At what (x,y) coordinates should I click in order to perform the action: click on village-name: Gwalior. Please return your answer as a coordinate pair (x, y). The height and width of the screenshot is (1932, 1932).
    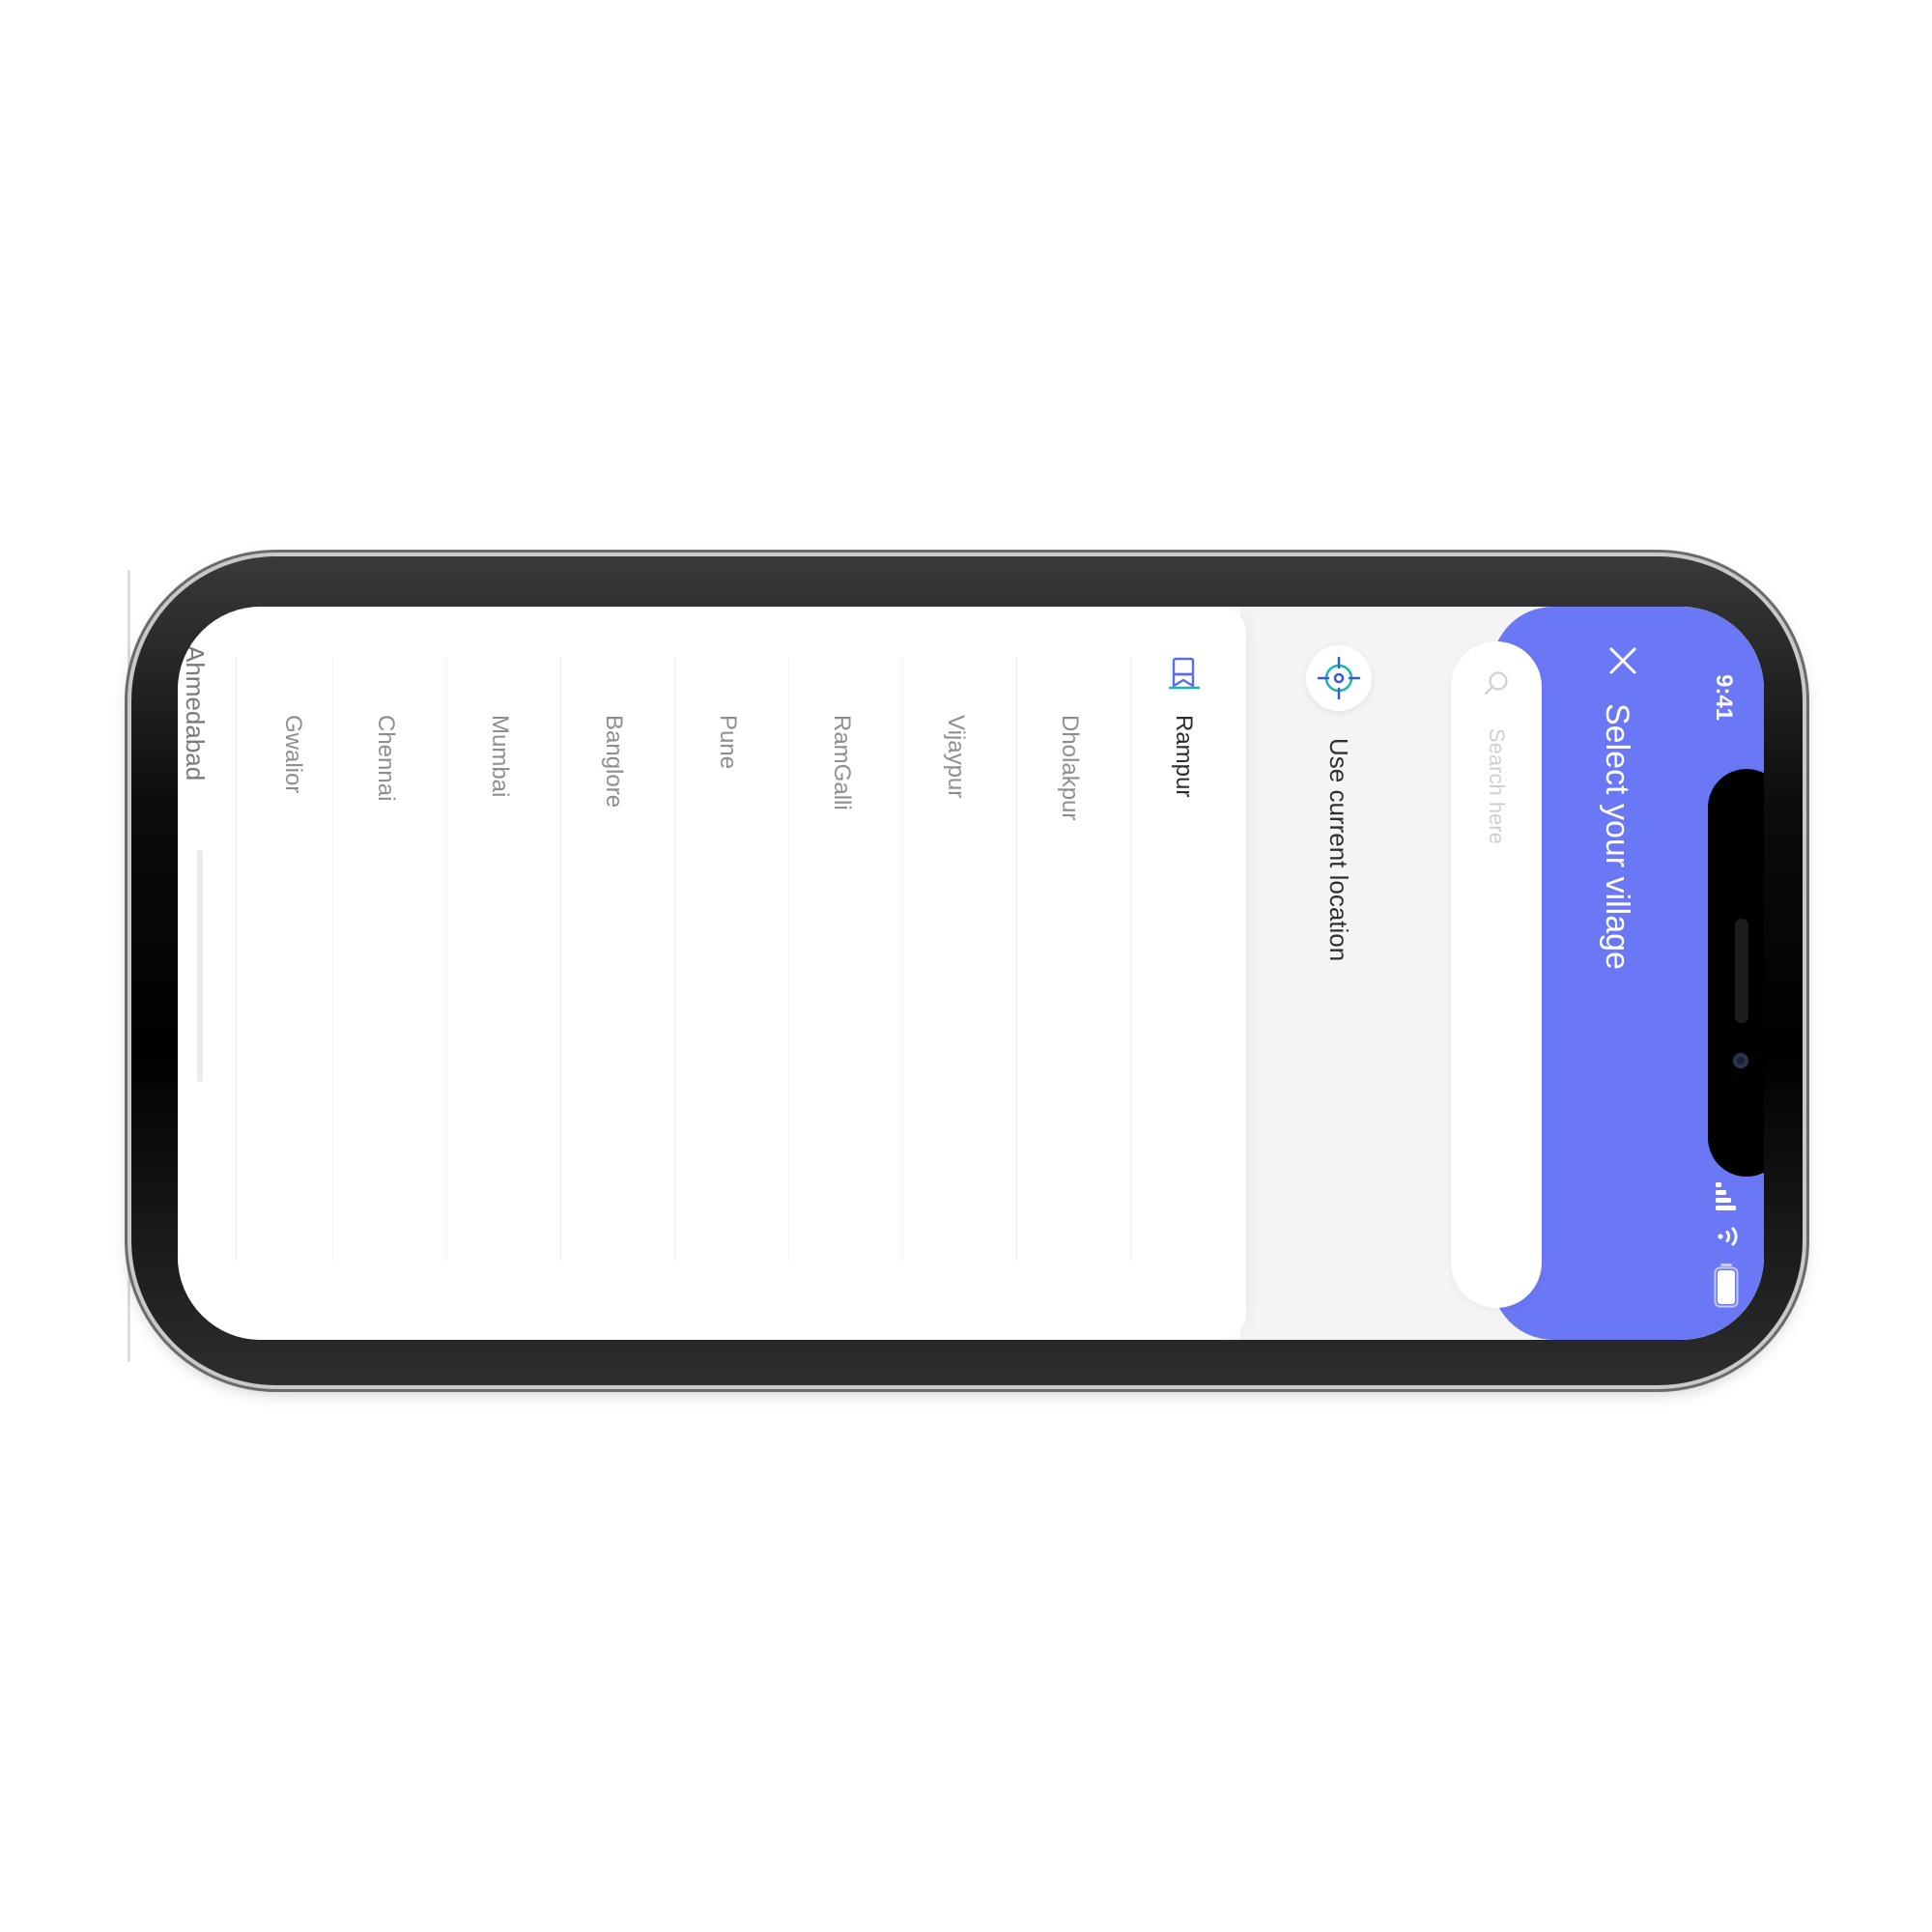
    Looking at the image, I should click on (293, 754).